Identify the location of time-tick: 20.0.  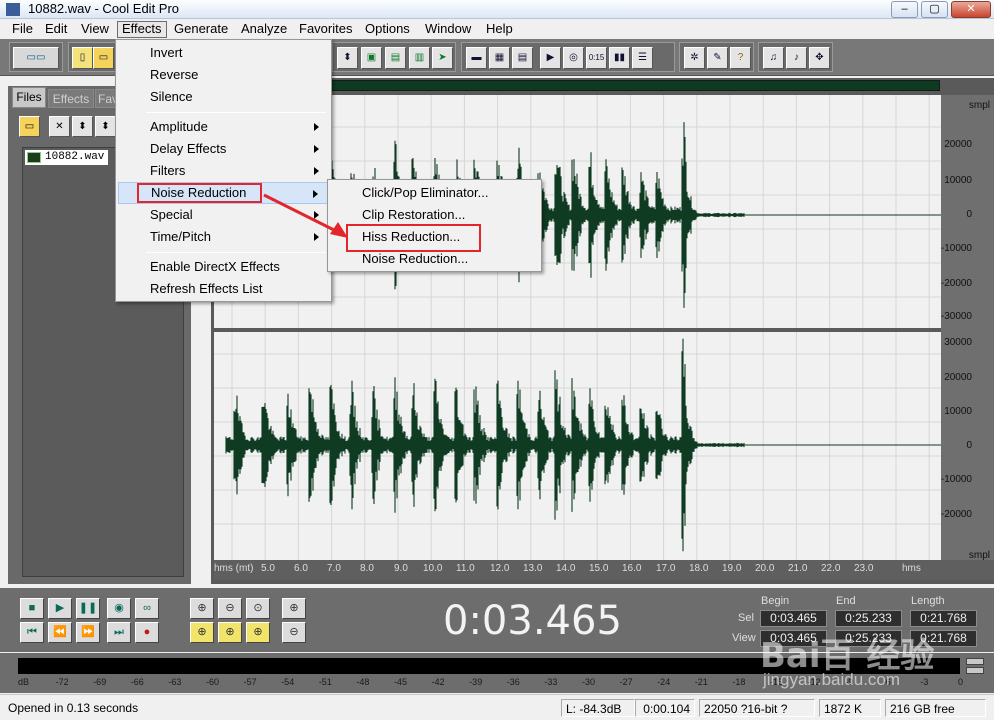
(765, 568).